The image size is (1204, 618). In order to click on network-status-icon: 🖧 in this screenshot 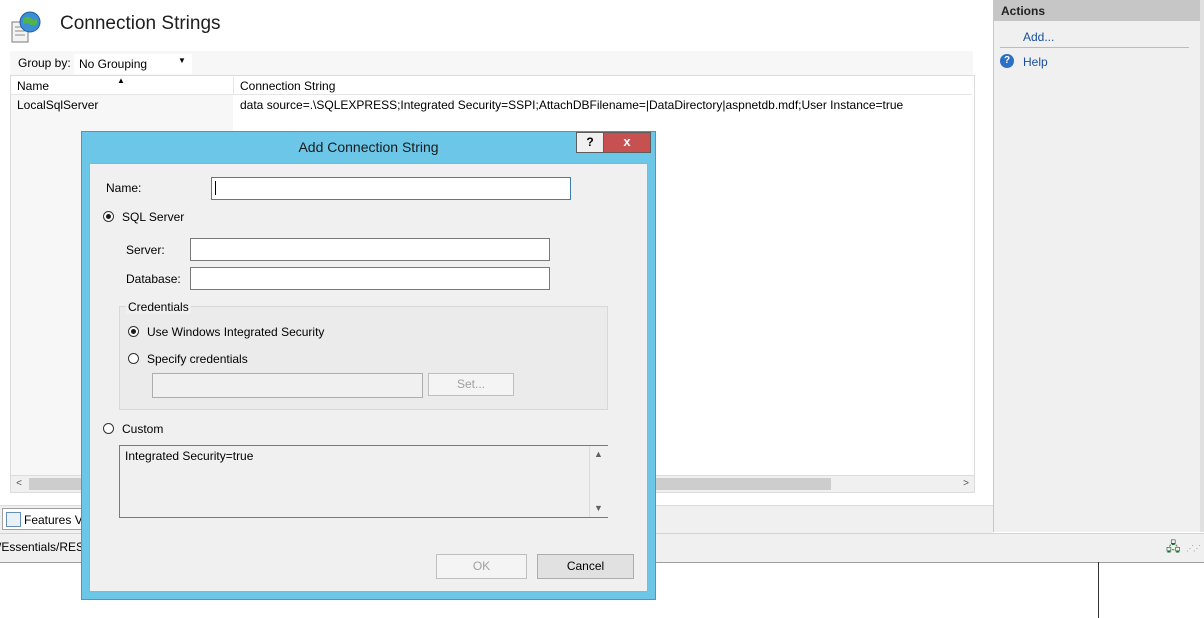, I will do `click(1173, 546)`.